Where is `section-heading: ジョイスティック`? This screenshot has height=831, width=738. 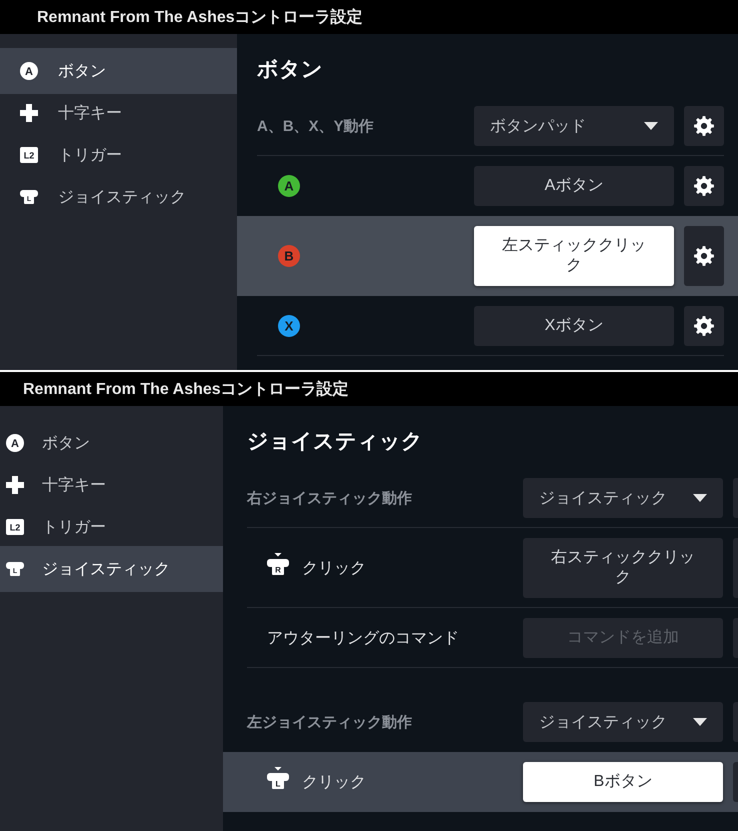 section-heading: ジョイスティック is located at coordinates (335, 442).